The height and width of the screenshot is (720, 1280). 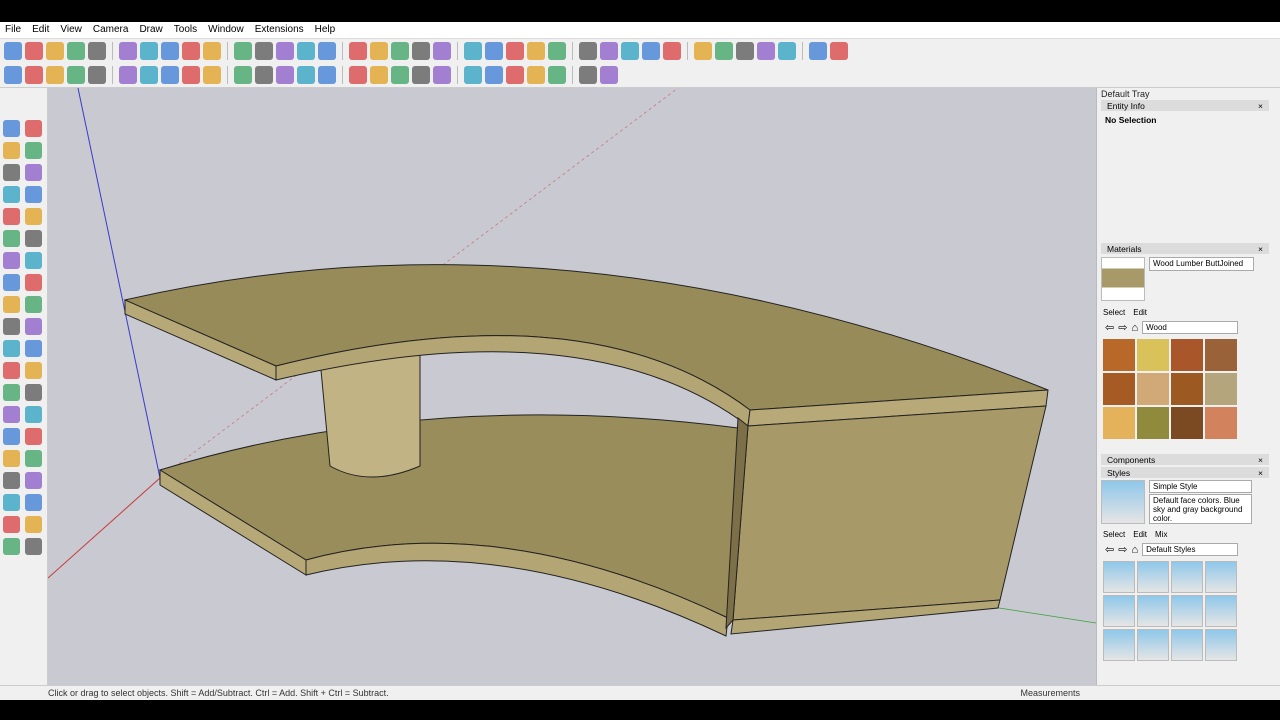 What do you see at coordinates (191, 75) in the screenshot?
I see `solid-trim-icon` at bounding box center [191, 75].